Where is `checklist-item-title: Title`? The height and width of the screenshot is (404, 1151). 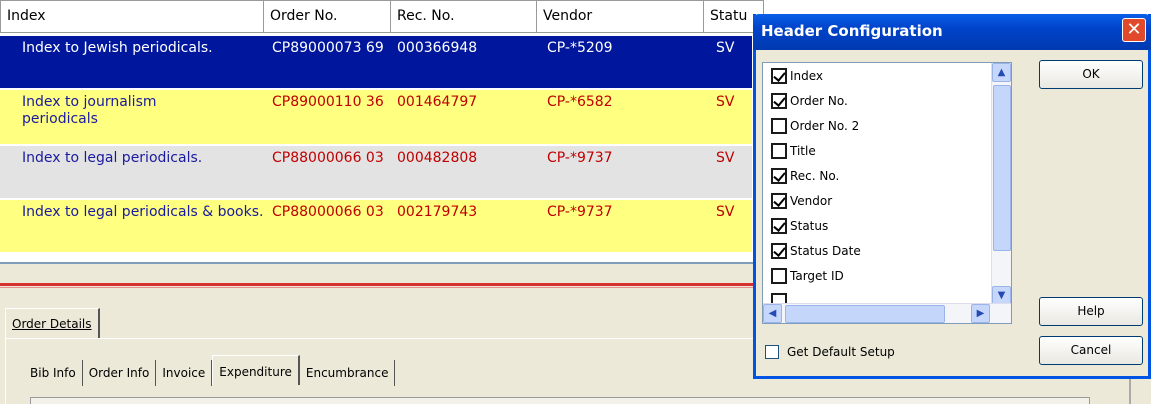 checklist-item-title: Title is located at coordinates (793, 151).